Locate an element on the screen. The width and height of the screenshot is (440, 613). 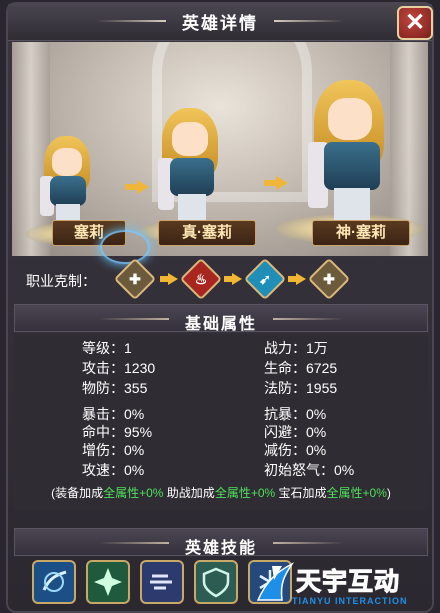
stat-dodge: 闪避：0% is located at coordinates (295, 432).